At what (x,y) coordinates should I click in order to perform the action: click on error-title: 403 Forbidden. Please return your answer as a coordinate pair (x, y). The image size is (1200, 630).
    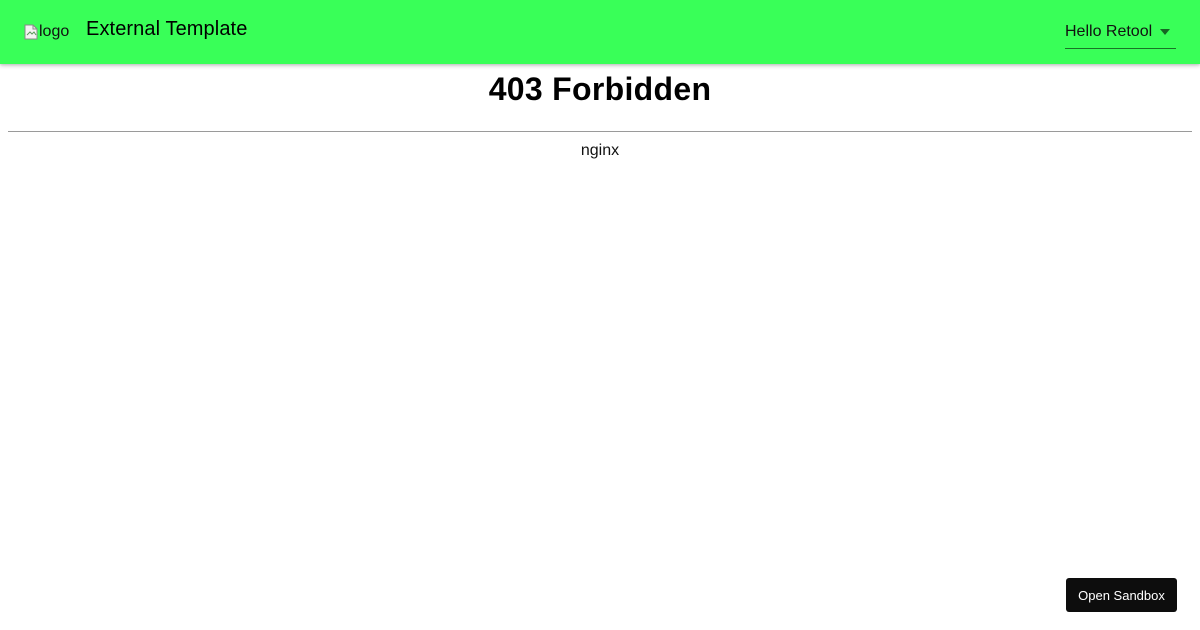
    Looking at the image, I should click on (600, 89).